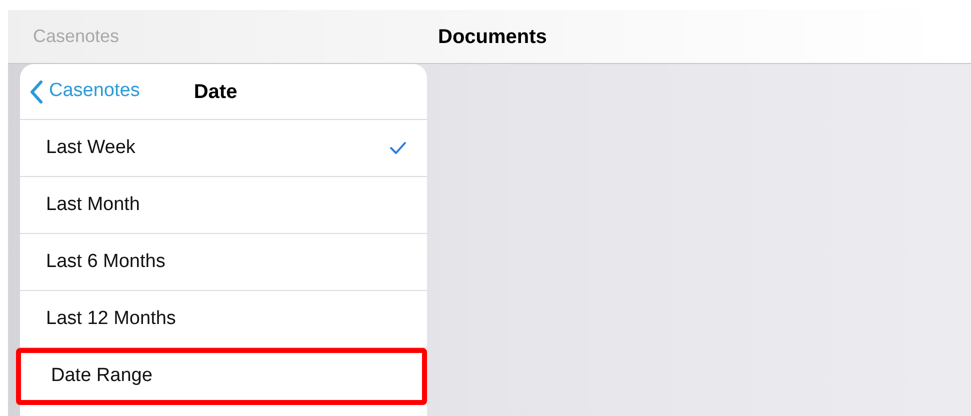 The image size is (971, 416). Describe the element at coordinates (223, 262) in the screenshot. I see `menu-item: Last 6 Months` at that location.